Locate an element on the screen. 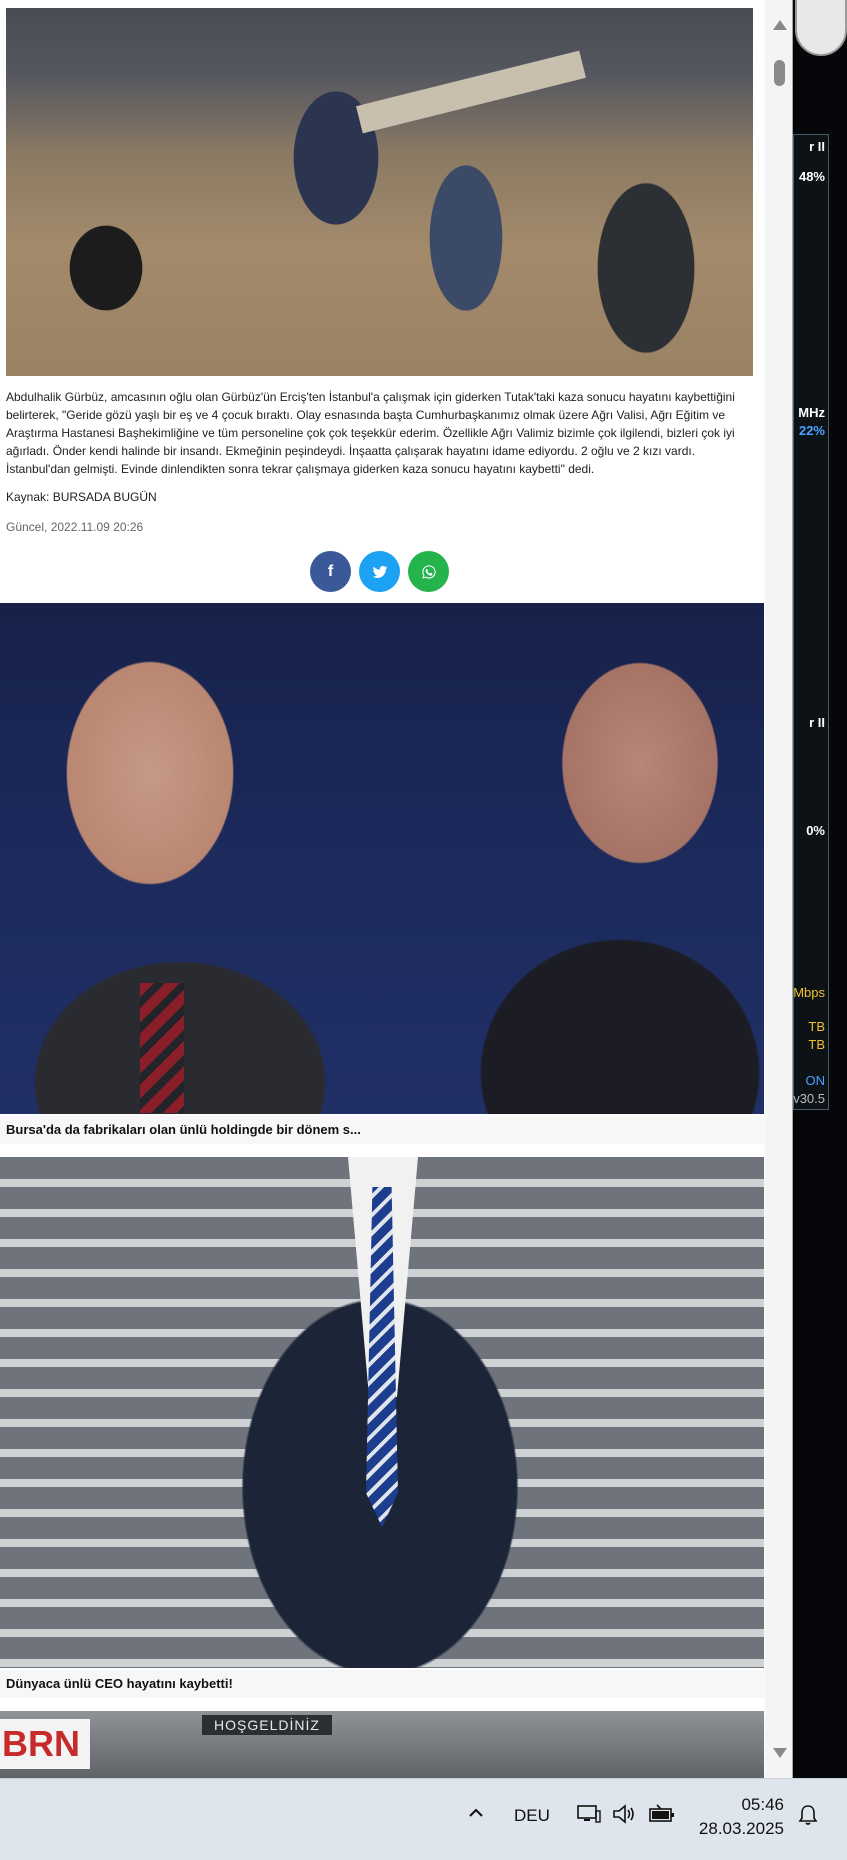  gadget-net-title: r II is located at coordinates (817, 722).